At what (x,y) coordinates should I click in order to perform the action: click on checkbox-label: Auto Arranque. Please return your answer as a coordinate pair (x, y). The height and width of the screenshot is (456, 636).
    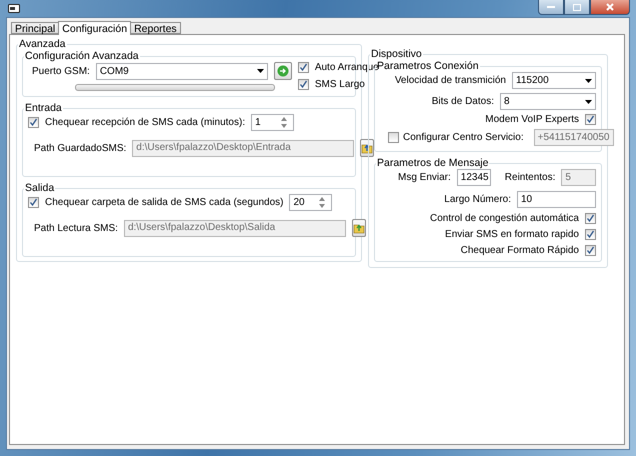
    Looking at the image, I should click on (346, 67).